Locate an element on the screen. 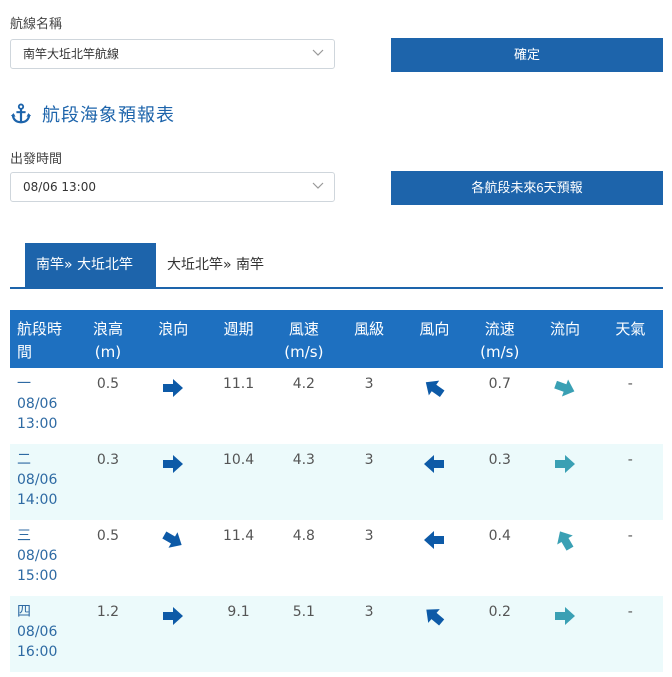 This screenshot has height=677, width=672. segment-time-cell: 二 08/06 14:00 is located at coordinates (42, 482).